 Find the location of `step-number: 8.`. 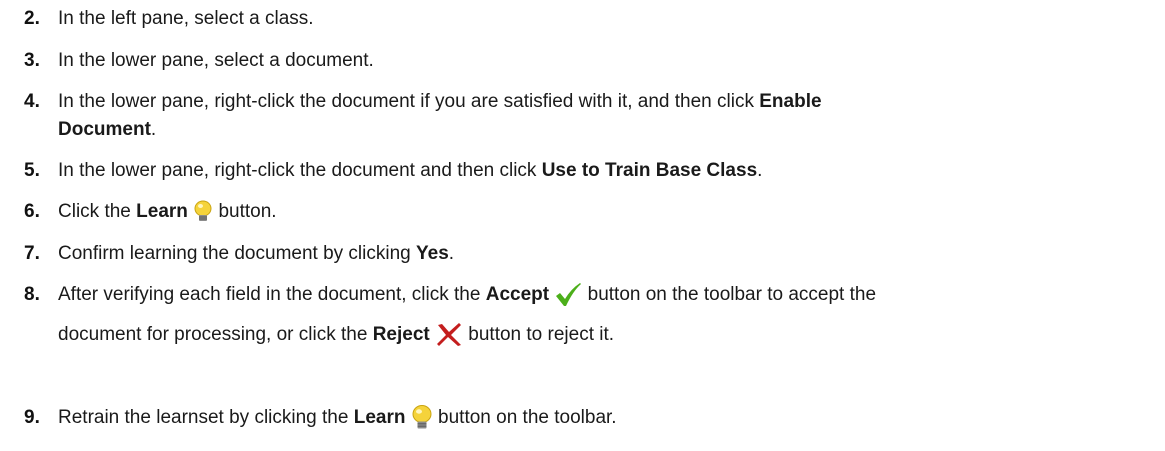

step-number: 8. is located at coordinates (32, 294).